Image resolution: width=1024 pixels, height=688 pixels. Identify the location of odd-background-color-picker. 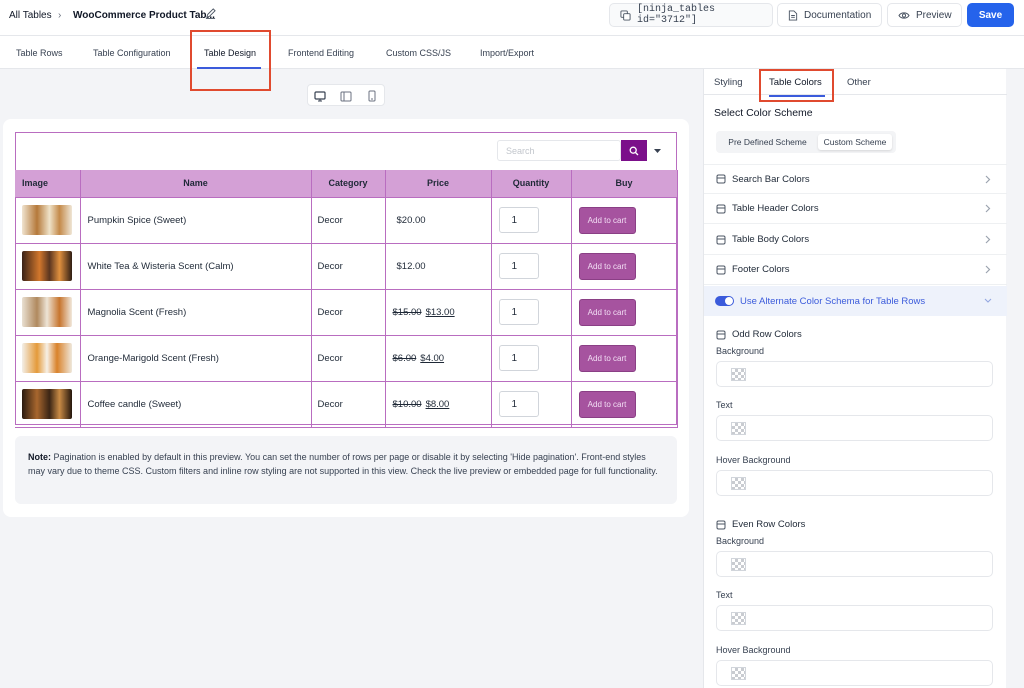
(854, 374).